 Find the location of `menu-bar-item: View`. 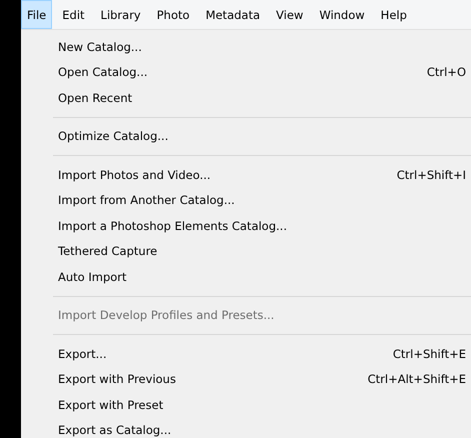

menu-bar-item: View is located at coordinates (290, 14).